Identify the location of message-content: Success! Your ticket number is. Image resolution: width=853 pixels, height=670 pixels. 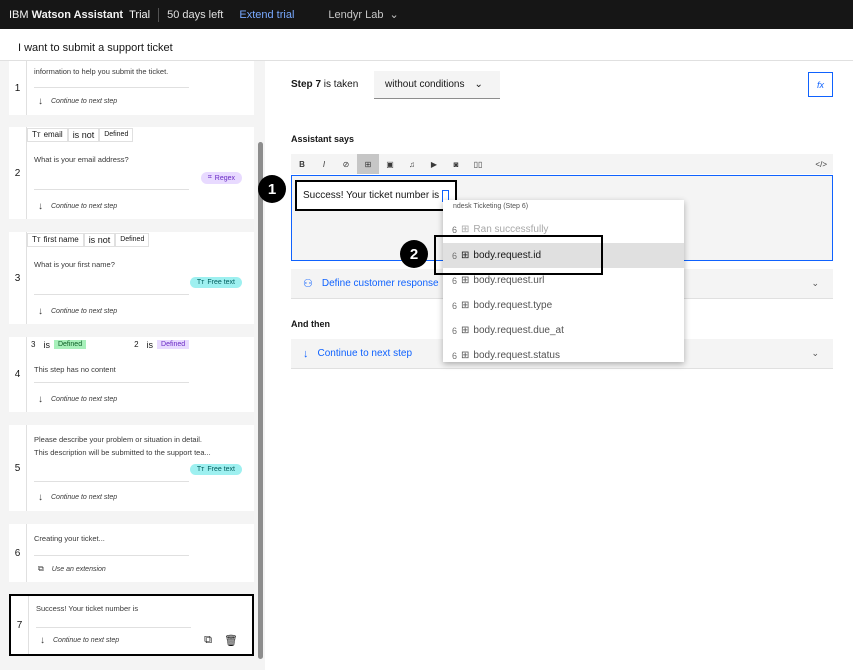
(371, 195).